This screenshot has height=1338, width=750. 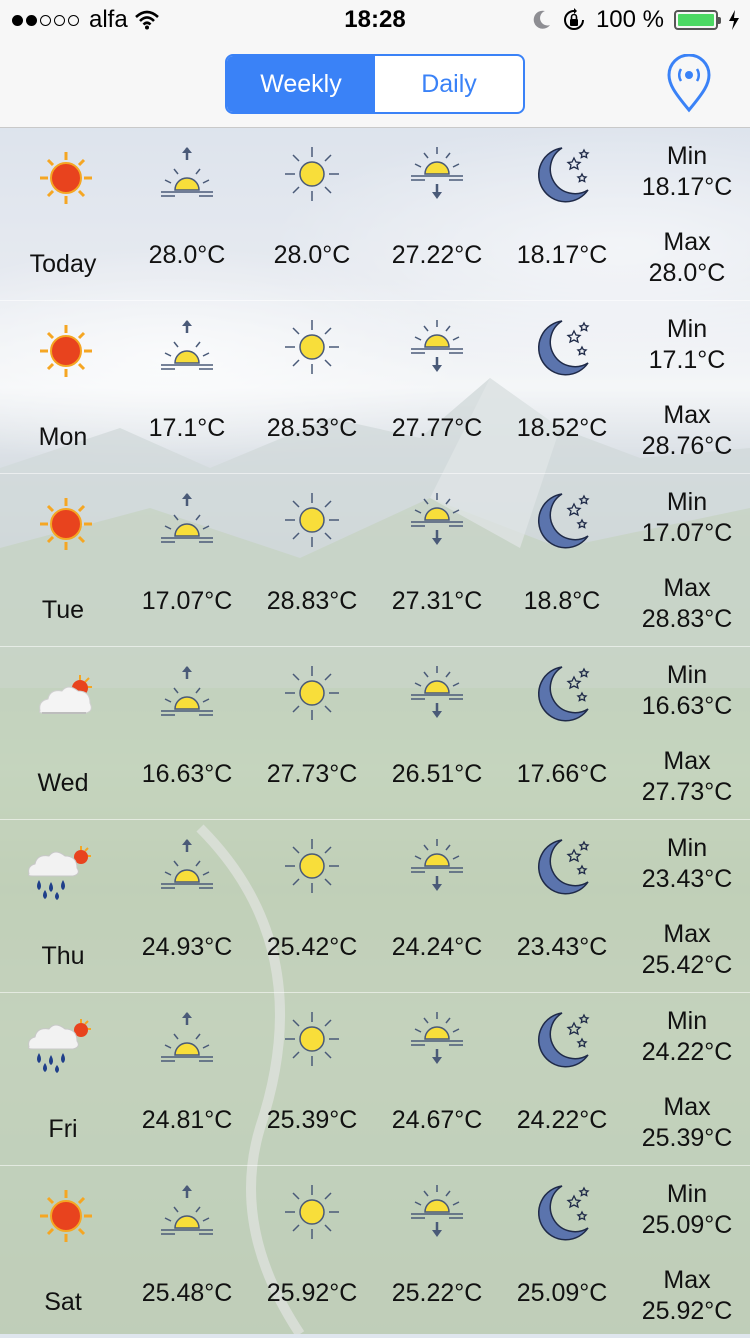 I want to click on sunset-temp: 25.22°C, so click(x=437, y=1293).